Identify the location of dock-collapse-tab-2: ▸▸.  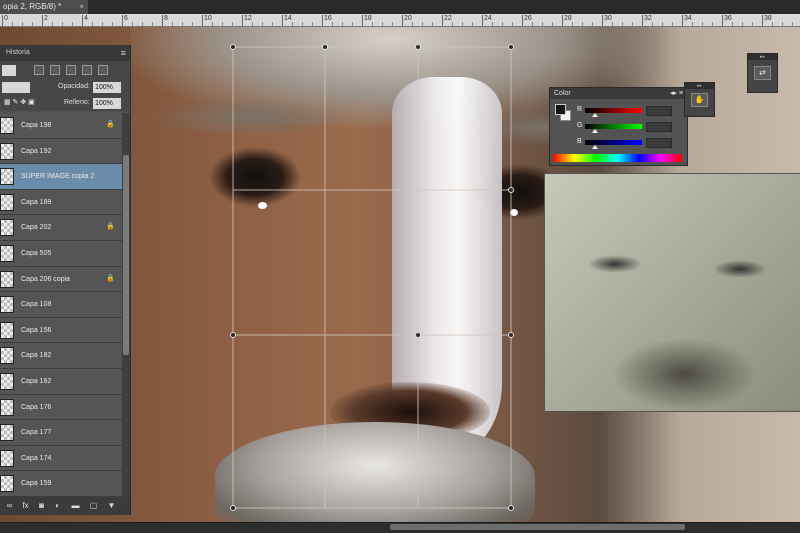
(699, 86).